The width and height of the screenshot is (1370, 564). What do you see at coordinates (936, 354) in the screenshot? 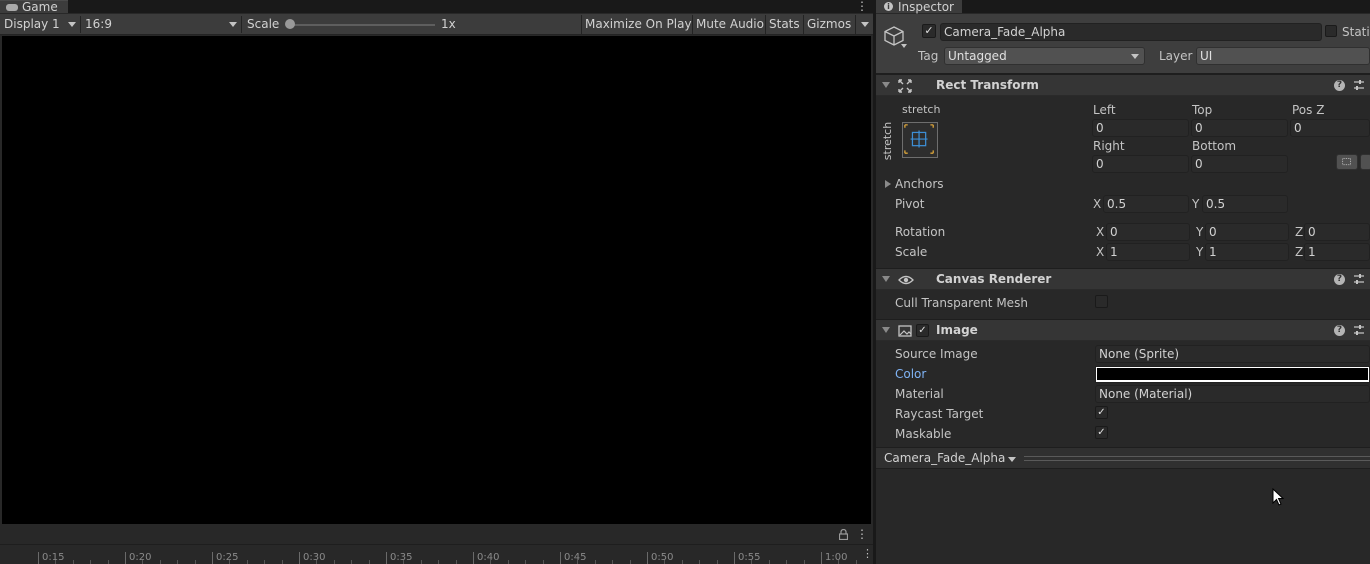
I see `source-image-label: Source Image` at bounding box center [936, 354].